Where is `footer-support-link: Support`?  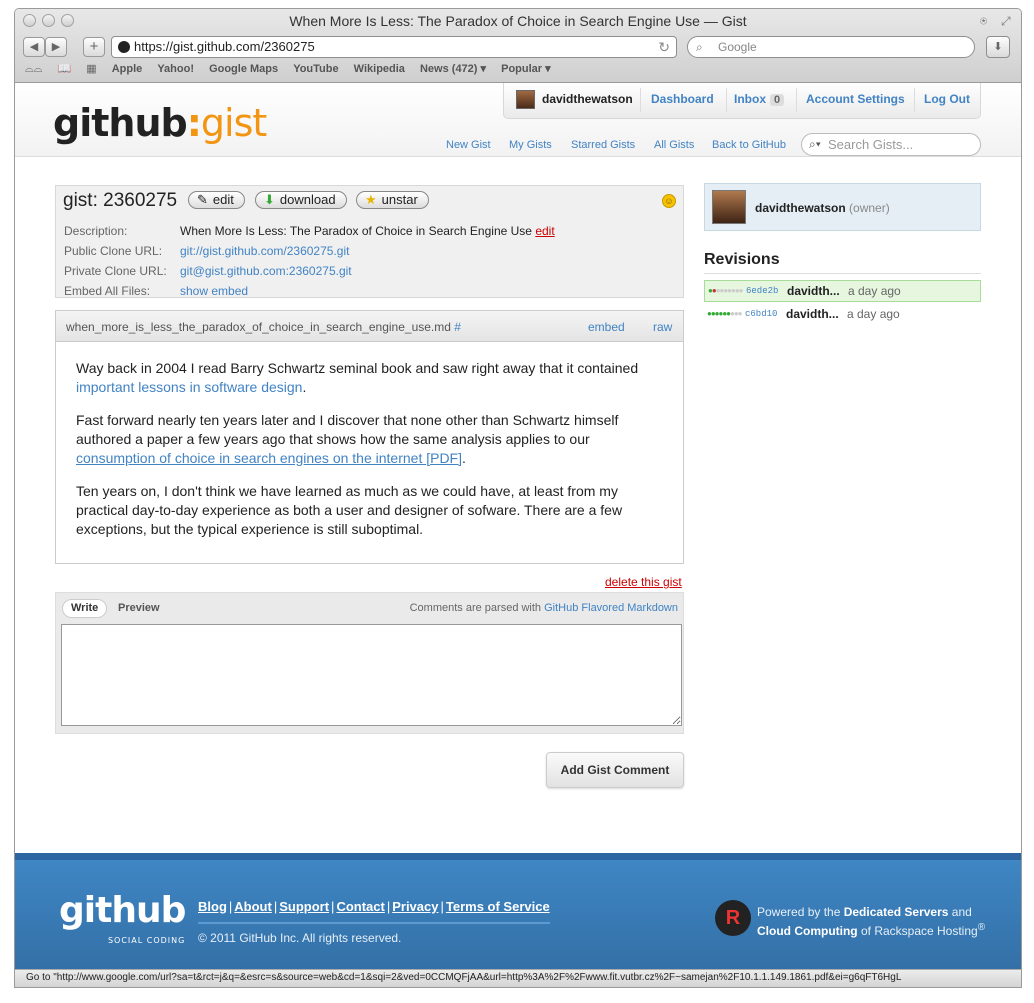 footer-support-link: Support is located at coordinates (304, 906).